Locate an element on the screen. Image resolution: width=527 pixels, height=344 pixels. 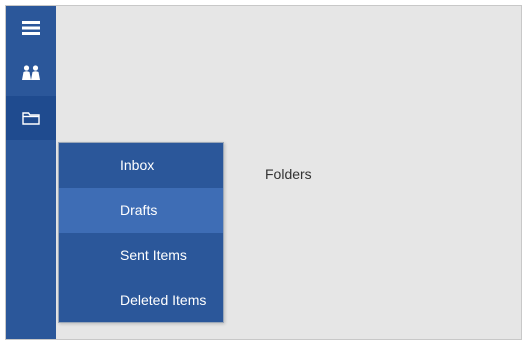
menu-item-drafts: Drafts is located at coordinates (141, 210).